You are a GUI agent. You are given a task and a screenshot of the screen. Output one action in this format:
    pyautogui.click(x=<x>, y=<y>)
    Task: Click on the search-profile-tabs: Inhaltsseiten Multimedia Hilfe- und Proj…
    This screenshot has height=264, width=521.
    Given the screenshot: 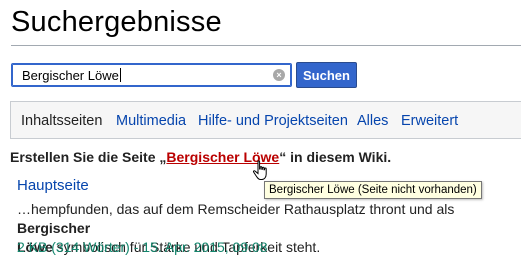 What is the action you would take?
    pyautogui.click(x=265, y=120)
    